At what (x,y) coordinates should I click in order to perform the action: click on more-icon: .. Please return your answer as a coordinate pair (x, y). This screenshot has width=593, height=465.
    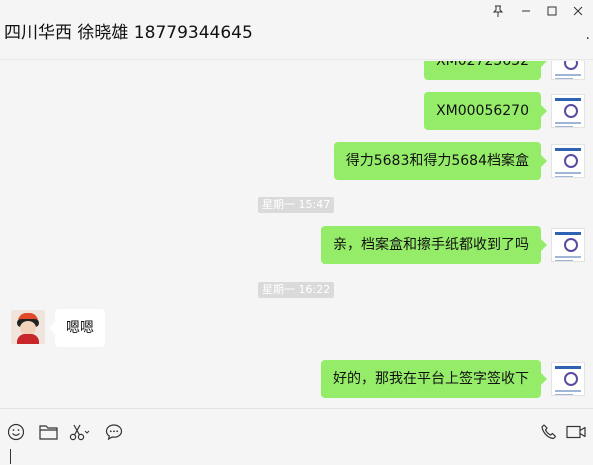
    Looking at the image, I should click on (588, 35).